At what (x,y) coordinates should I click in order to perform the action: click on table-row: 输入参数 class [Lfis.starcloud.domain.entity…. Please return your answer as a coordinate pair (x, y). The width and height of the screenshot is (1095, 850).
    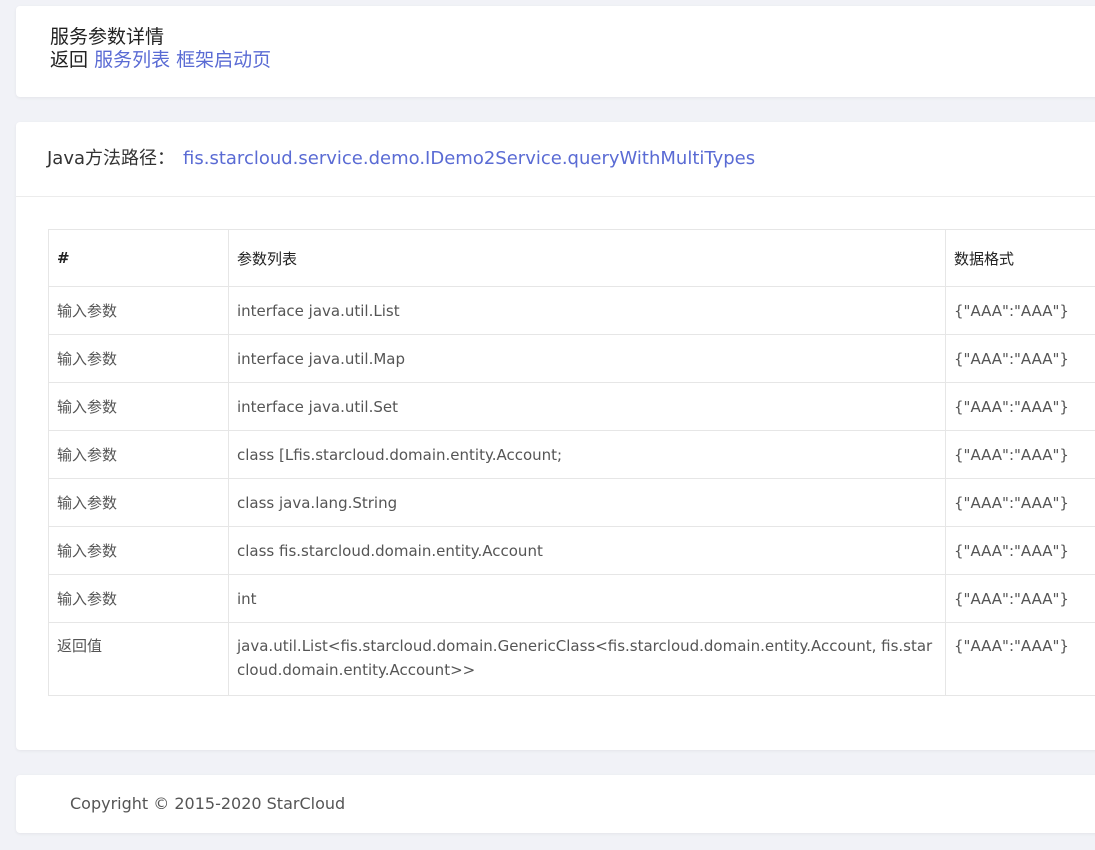
    Looking at the image, I should click on (571, 454).